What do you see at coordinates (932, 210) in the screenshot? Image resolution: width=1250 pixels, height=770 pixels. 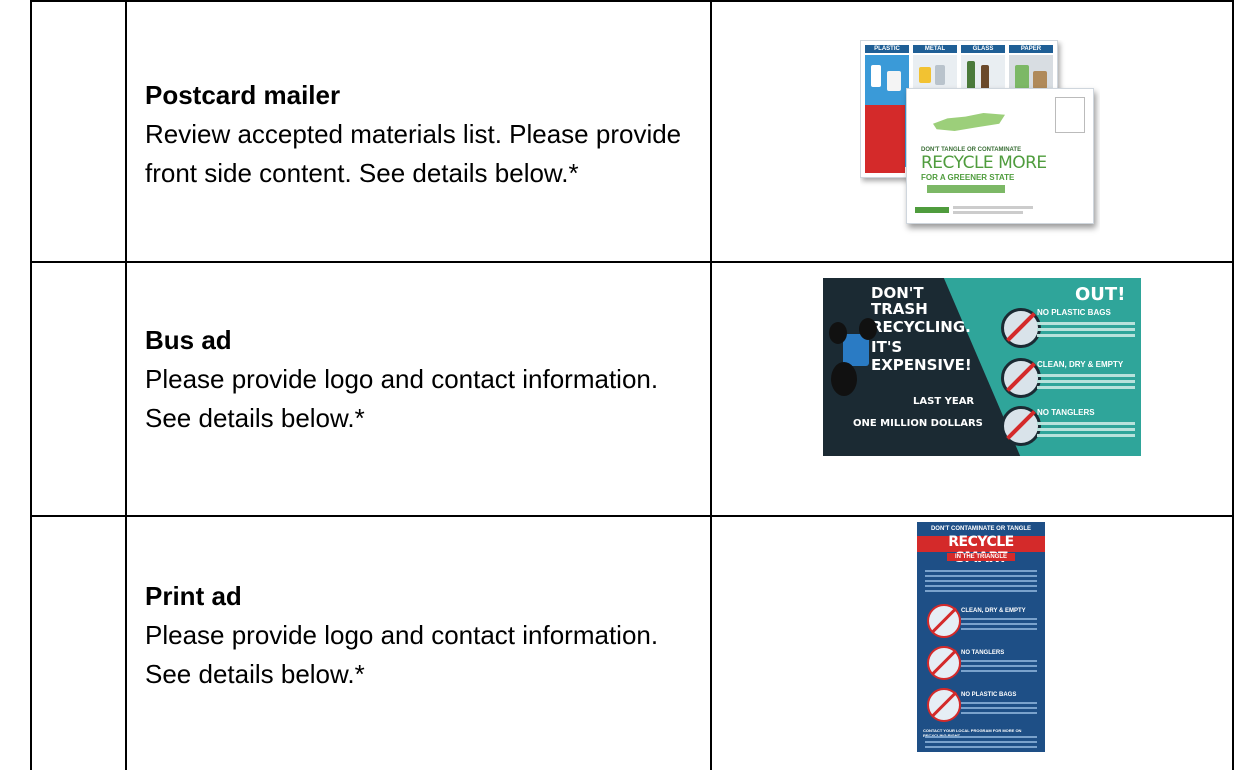 I see `logo-graphic` at bounding box center [932, 210].